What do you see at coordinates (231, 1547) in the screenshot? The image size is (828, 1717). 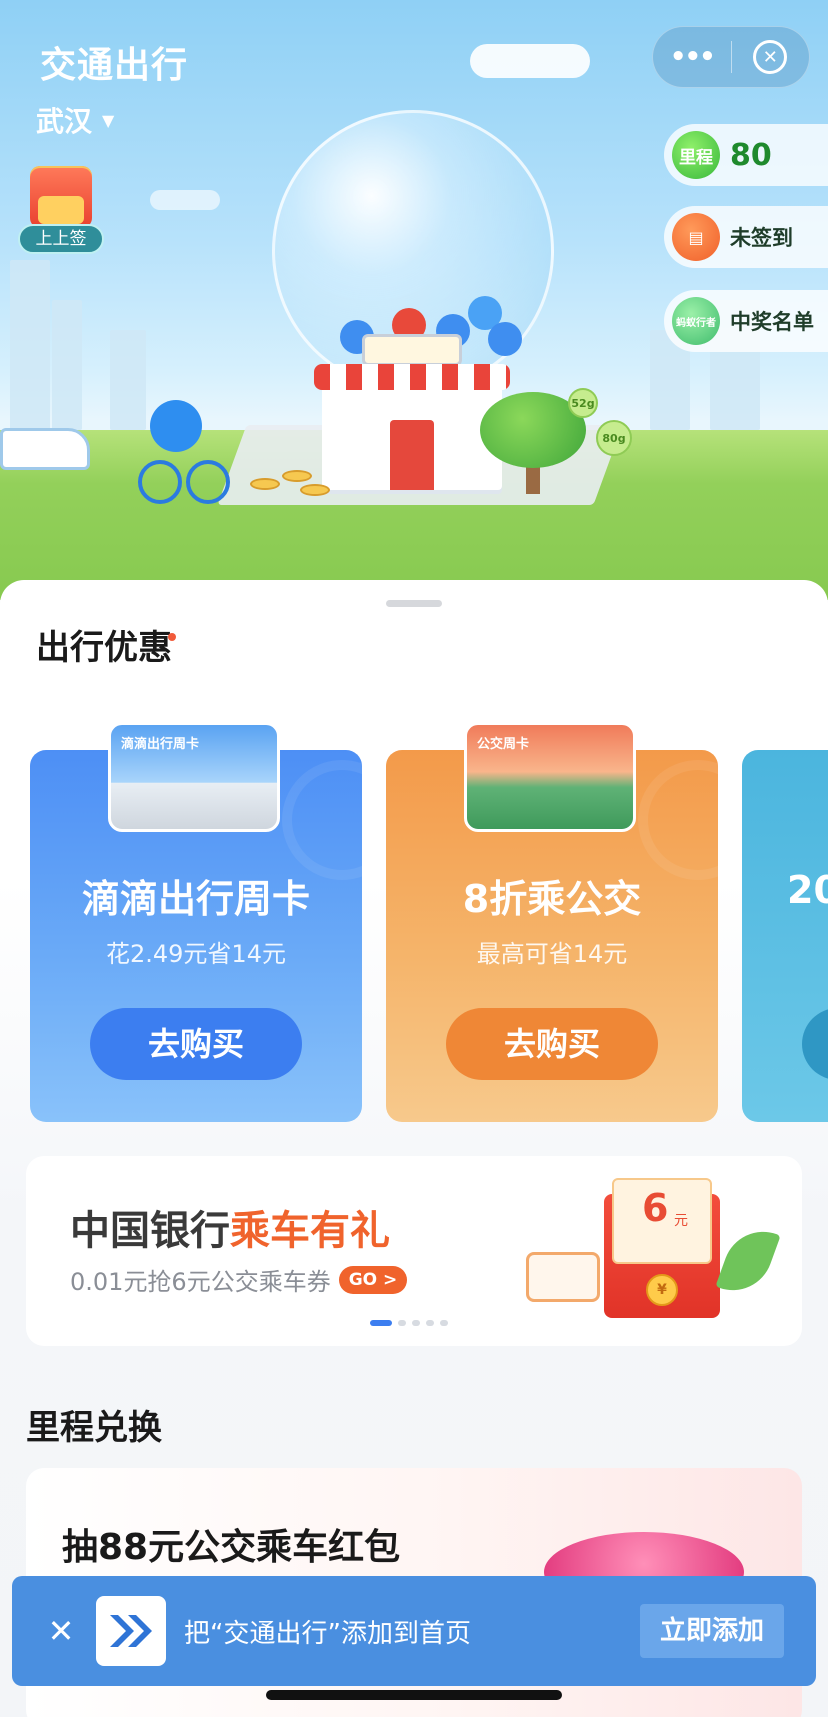 I see `lottery-title: 抽88元公交乘车红包` at bounding box center [231, 1547].